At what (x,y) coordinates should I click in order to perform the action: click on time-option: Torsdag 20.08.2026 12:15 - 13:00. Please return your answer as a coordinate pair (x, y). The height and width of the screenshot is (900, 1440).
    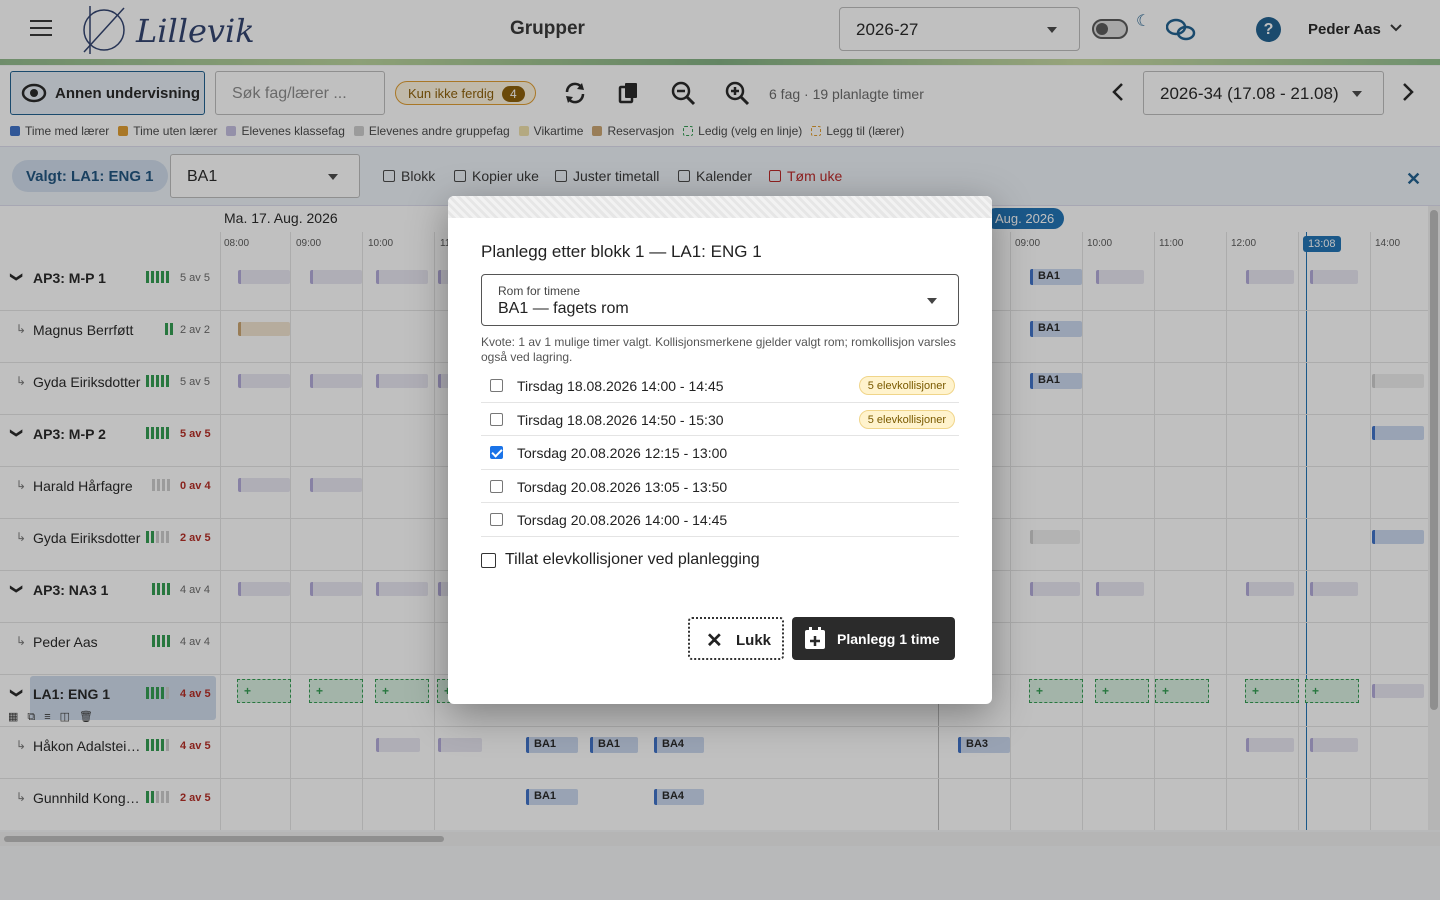
    Looking at the image, I should click on (720, 453).